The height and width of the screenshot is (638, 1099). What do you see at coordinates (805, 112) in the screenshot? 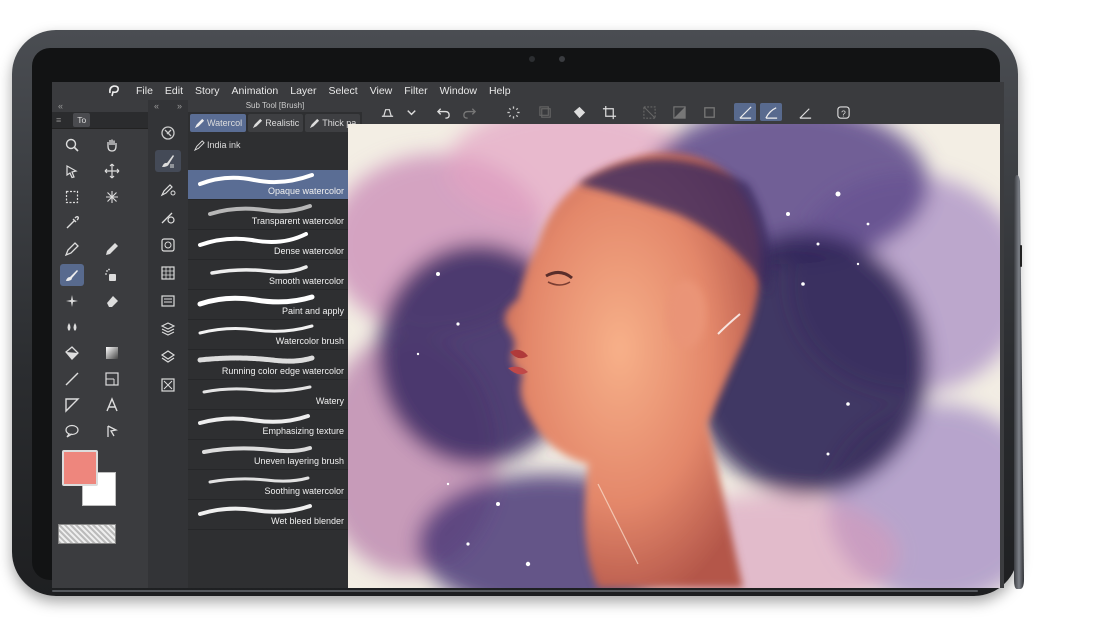
I see `snap-to-grid-icon` at bounding box center [805, 112].